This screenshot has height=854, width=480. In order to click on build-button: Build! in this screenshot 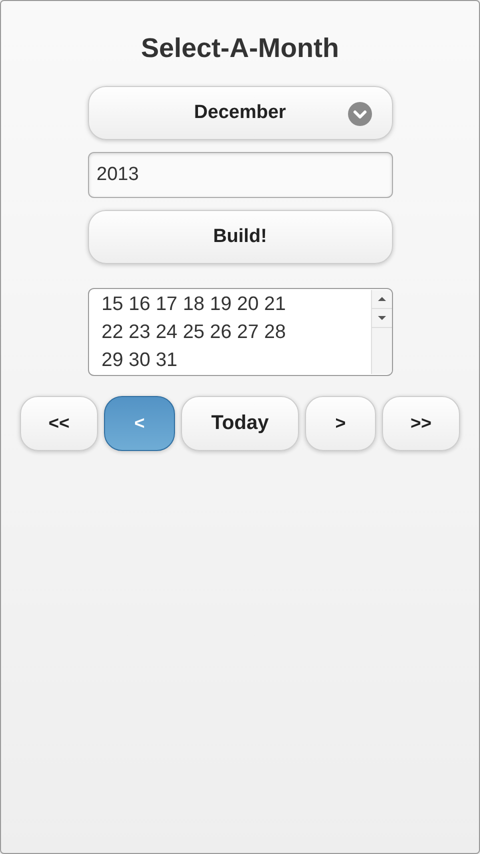, I will do `click(240, 237)`.